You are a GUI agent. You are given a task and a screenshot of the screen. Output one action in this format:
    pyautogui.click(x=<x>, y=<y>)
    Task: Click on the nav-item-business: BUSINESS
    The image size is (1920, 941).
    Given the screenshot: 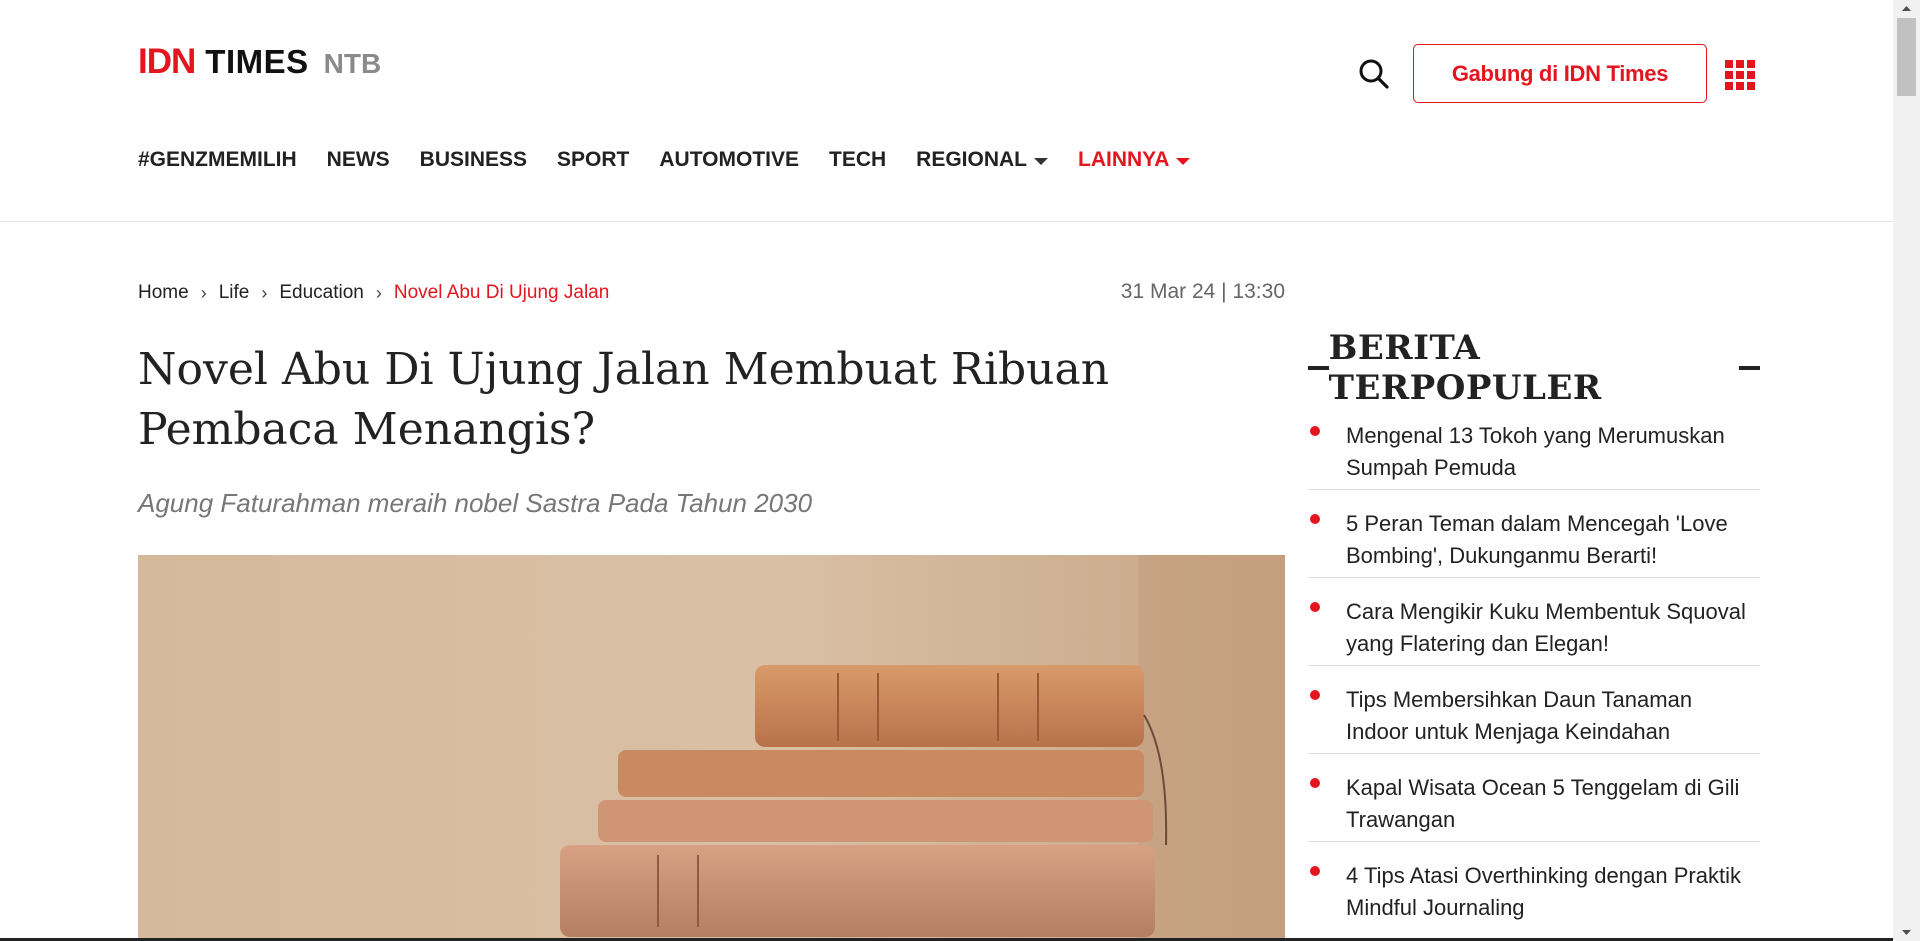 What is the action you would take?
    pyautogui.click(x=473, y=160)
    